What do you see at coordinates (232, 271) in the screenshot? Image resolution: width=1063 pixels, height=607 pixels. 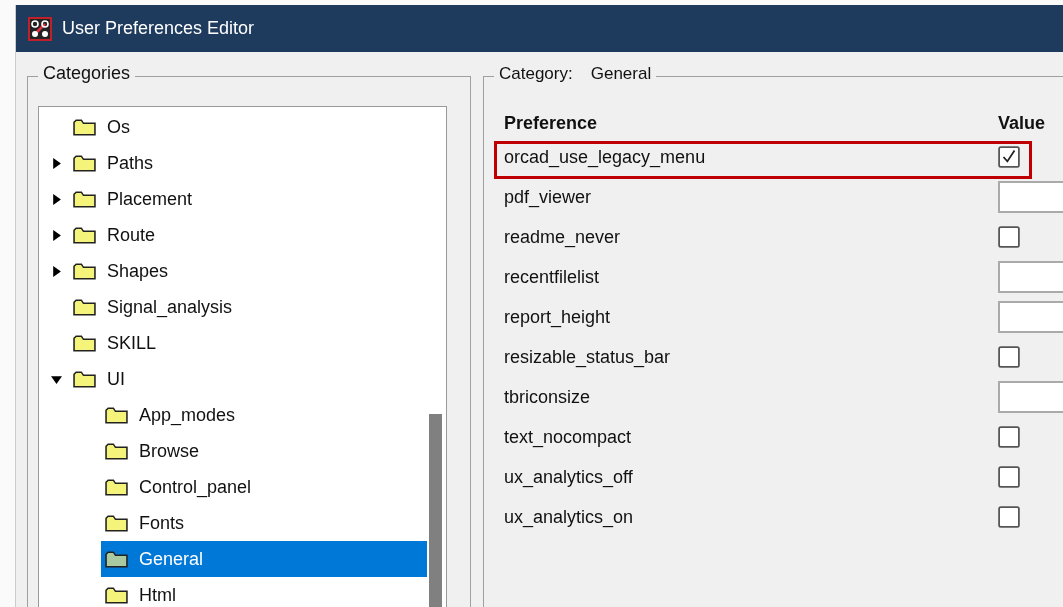 I see `tree-item: Shapes` at bounding box center [232, 271].